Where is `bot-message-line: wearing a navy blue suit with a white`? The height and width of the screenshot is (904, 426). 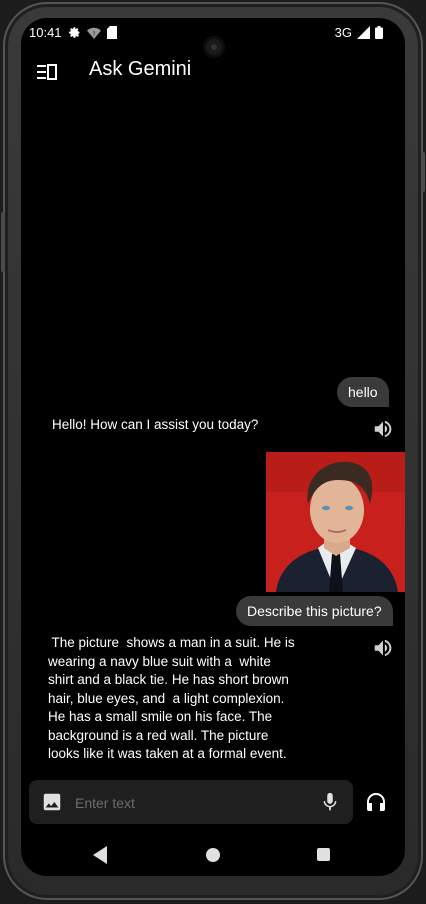
bot-message-line: wearing a navy blue suit with a white is located at coordinates (159, 661).